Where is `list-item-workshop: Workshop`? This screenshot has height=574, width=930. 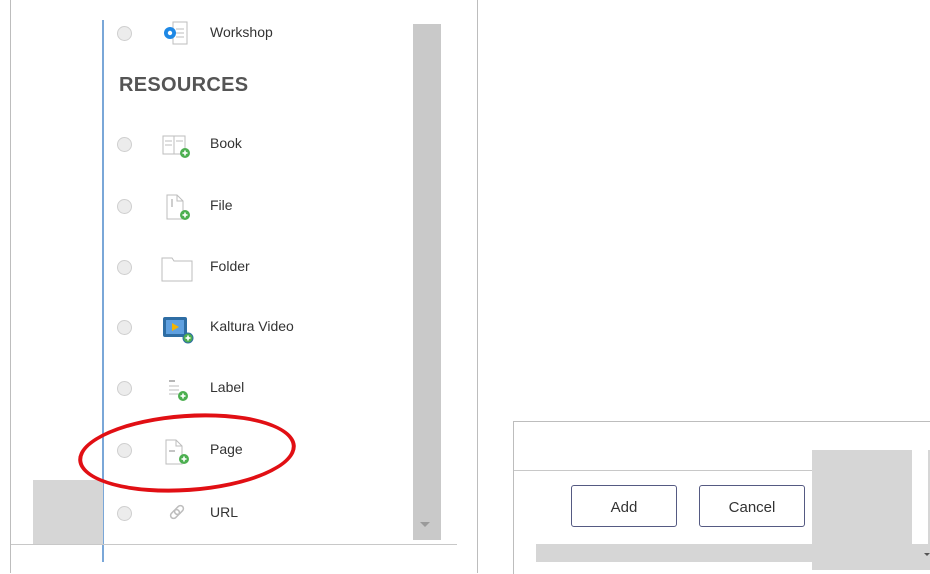
list-item-workshop: Workshop is located at coordinates (262, 35).